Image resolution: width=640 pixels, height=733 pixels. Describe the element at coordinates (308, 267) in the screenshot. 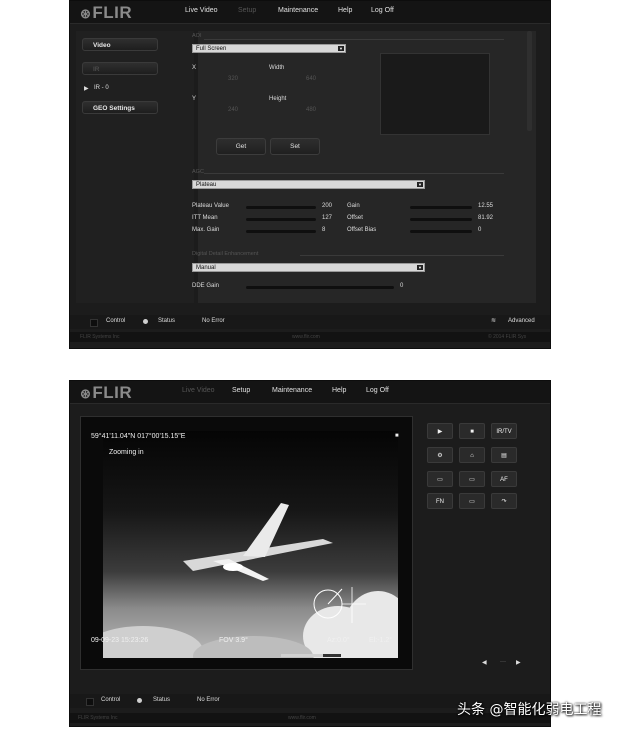

I see `dde-mode-select: Manual ▼` at that location.